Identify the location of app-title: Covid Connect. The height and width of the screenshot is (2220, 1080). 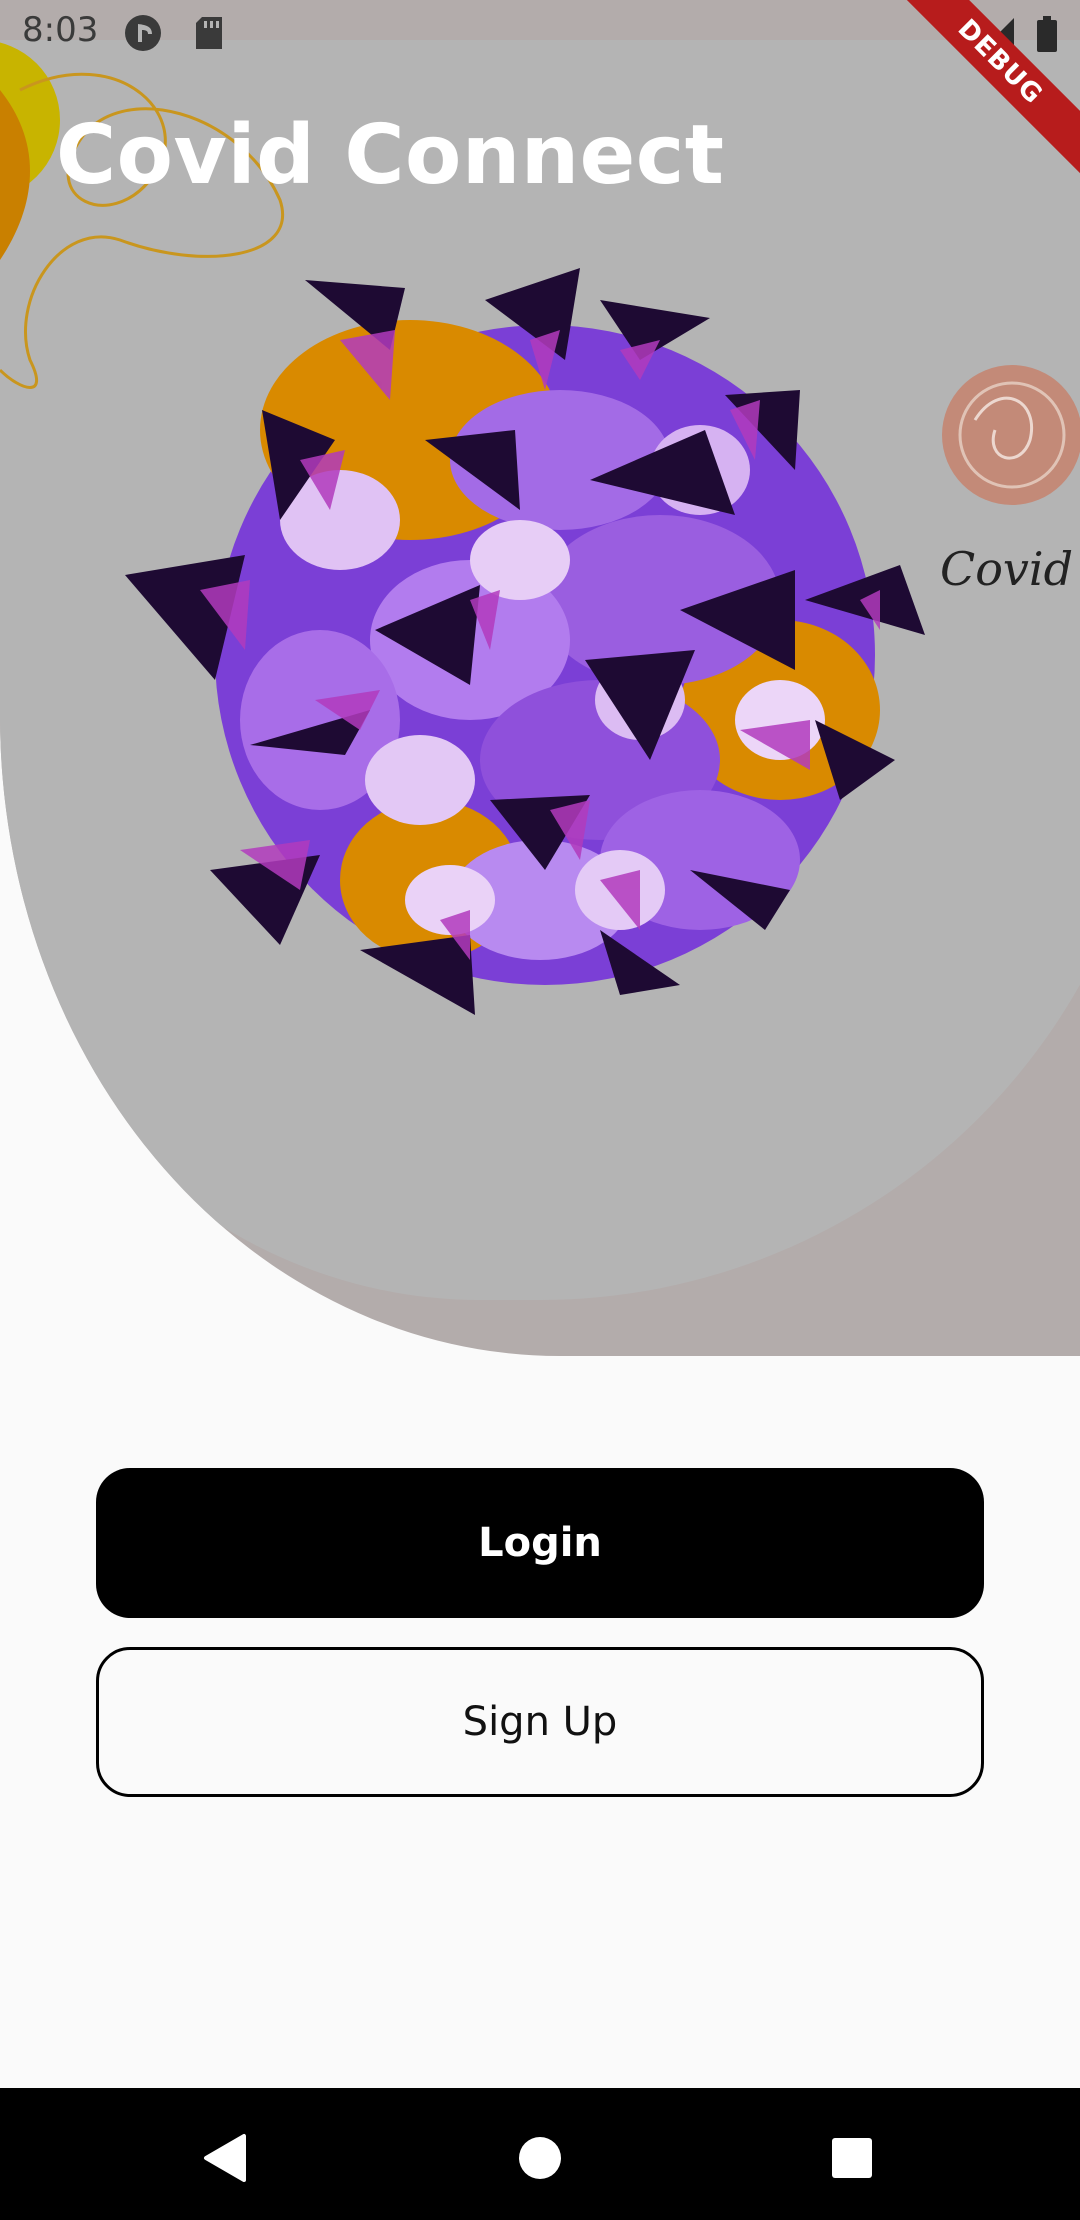
(390, 155).